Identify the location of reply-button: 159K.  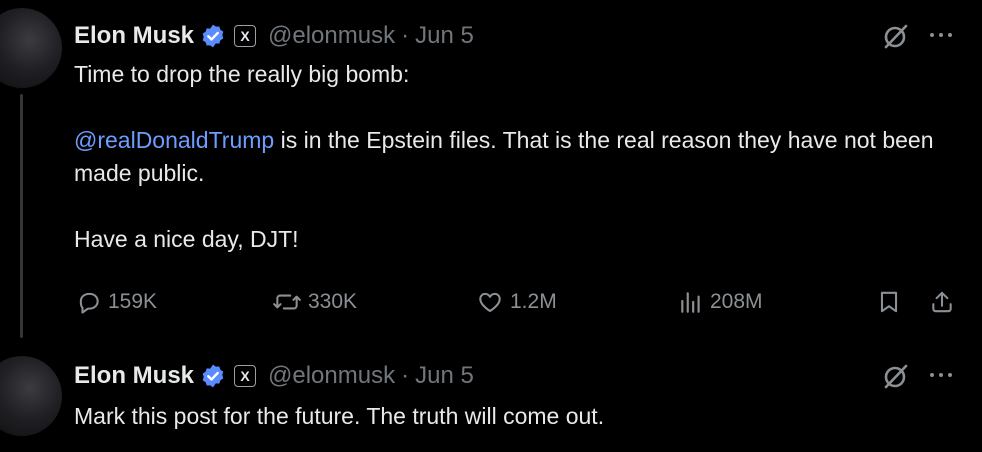
(116, 302).